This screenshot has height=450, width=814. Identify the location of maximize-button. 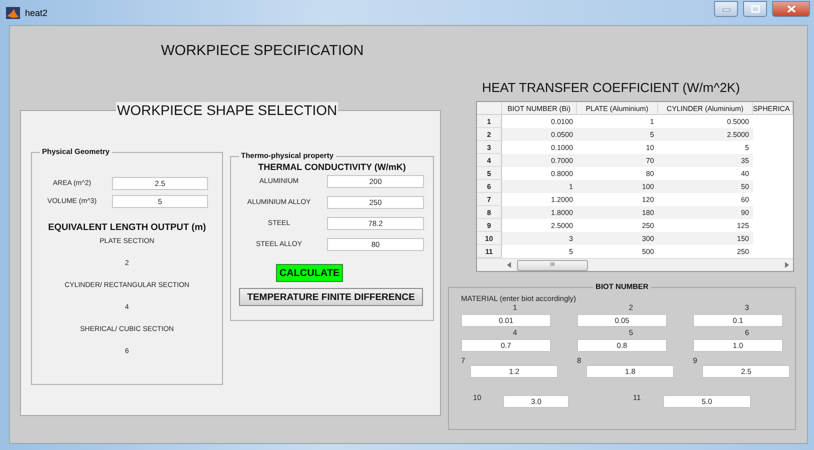
(755, 8).